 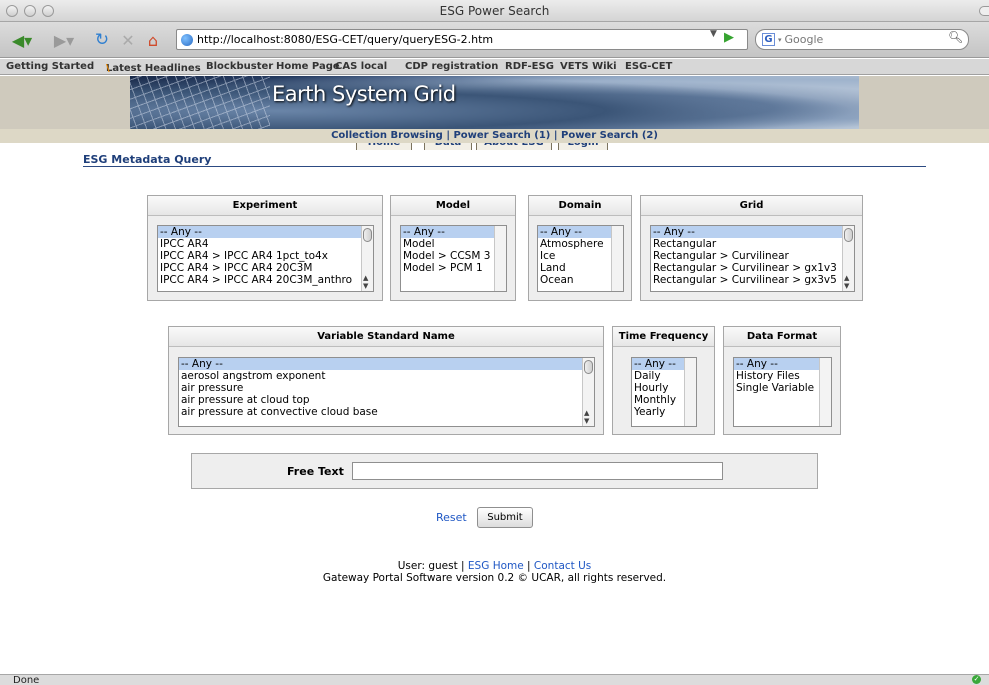 What do you see at coordinates (50, 66) in the screenshot?
I see `bookmark-item: Getting Started` at bounding box center [50, 66].